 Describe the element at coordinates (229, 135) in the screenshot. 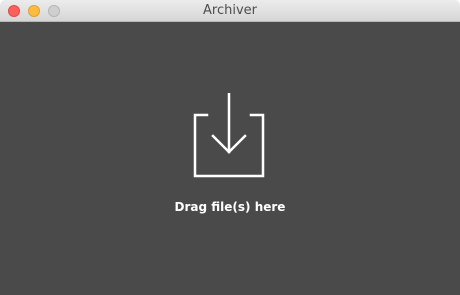

I see `download-into-tray-icon` at that location.